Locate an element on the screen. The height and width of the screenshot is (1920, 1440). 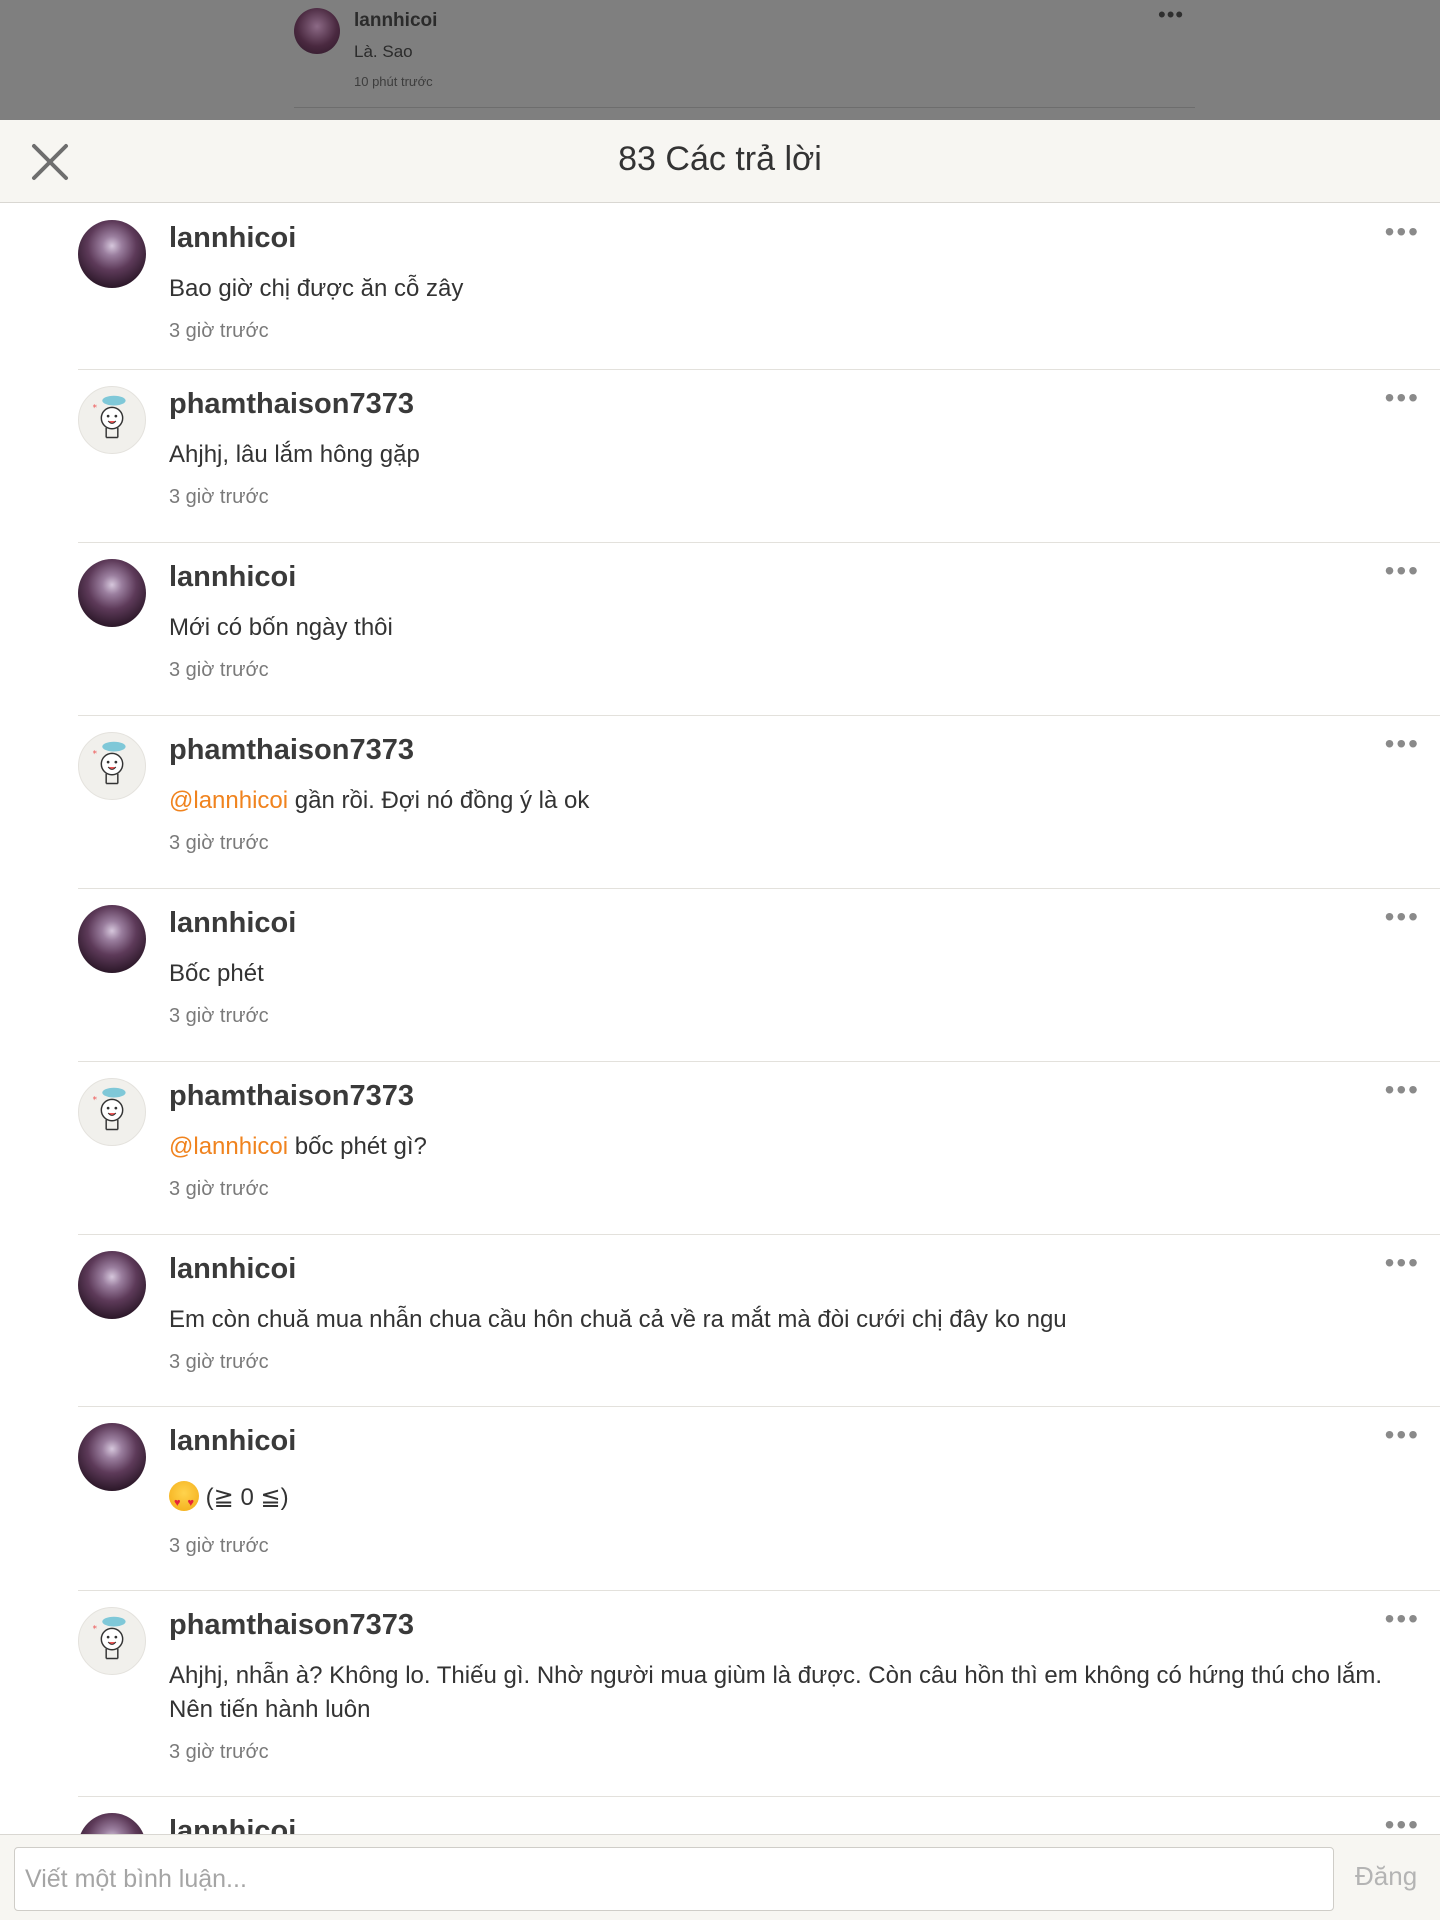
background-divider is located at coordinates (744, 107).